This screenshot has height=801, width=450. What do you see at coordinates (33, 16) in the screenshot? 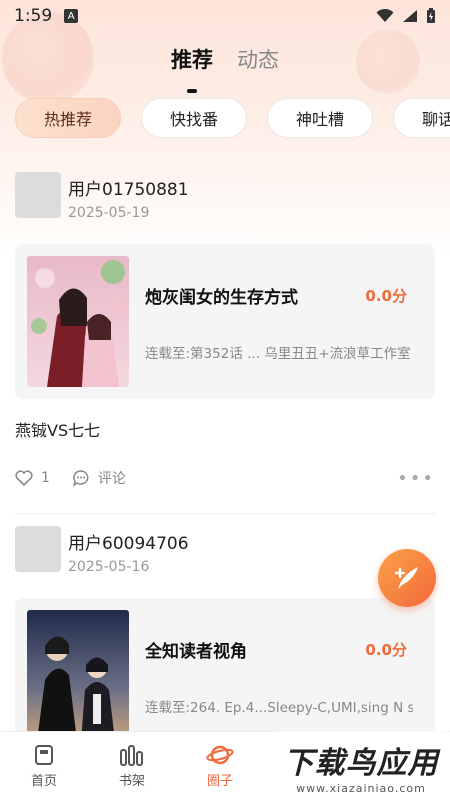
I see `status-time: 1:59` at bounding box center [33, 16].